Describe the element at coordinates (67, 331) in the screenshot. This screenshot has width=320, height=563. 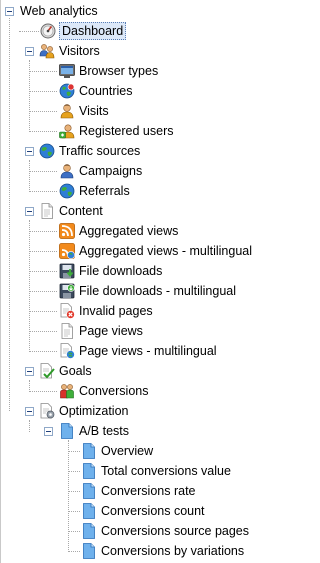
I see `page-icon` at that location.